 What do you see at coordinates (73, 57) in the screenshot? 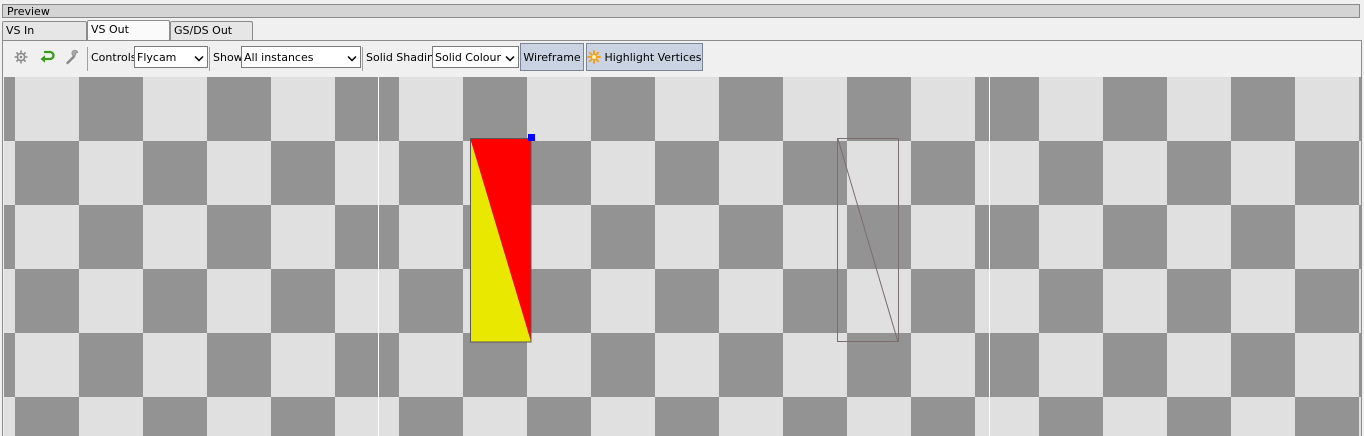
I see `wrench-icon` at bounding box center [73, 57].